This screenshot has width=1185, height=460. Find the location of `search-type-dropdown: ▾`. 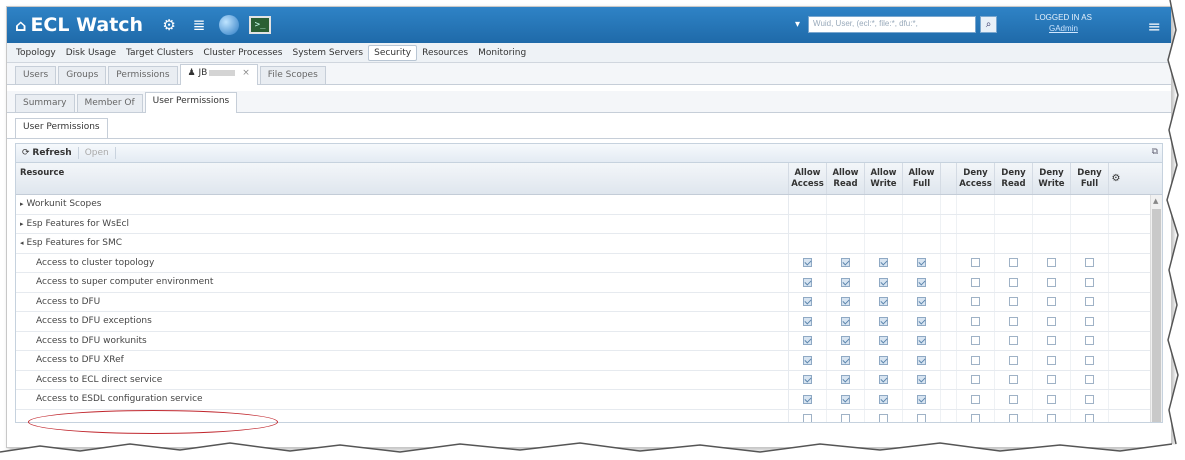

search-type-dropdown: ▾ is located at coordinates (797, 24).